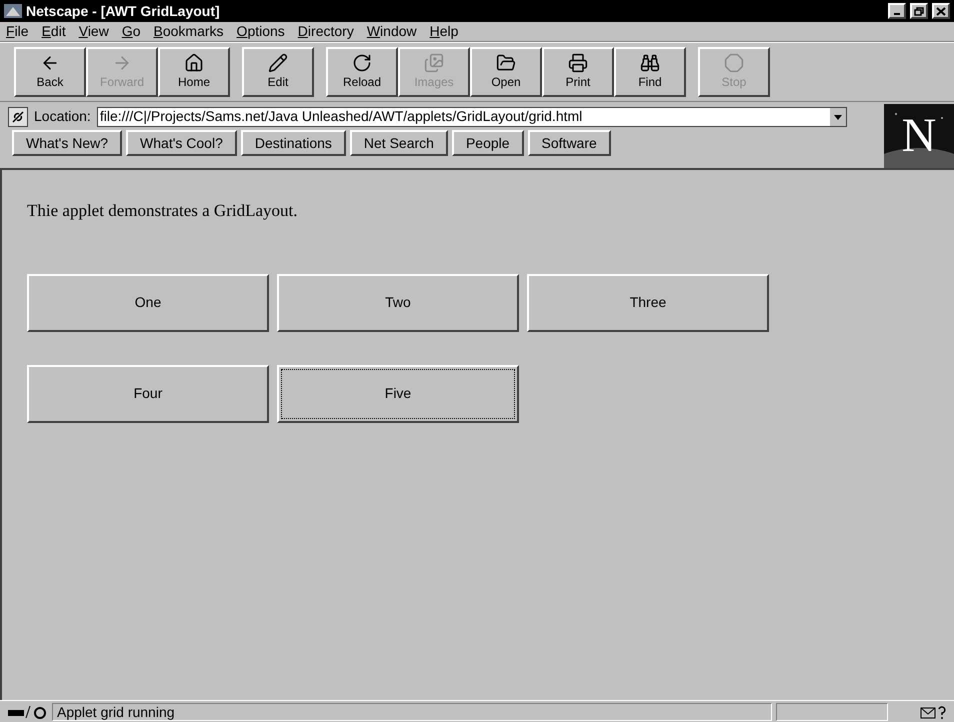 This screenshot has height=722, width=954. Describe the element at coordinates (162, 211) in the screenshot. I see `applet-description: Thie applet demonstrates a GridLayout.` at that location.